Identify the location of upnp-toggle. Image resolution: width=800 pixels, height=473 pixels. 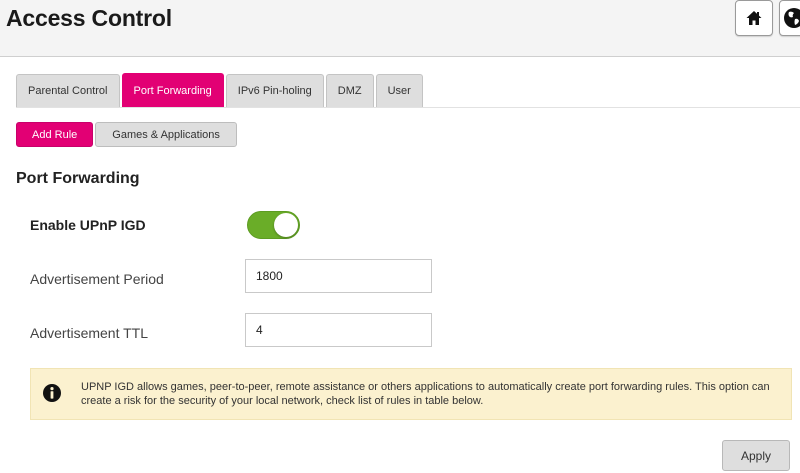
(273, 225).